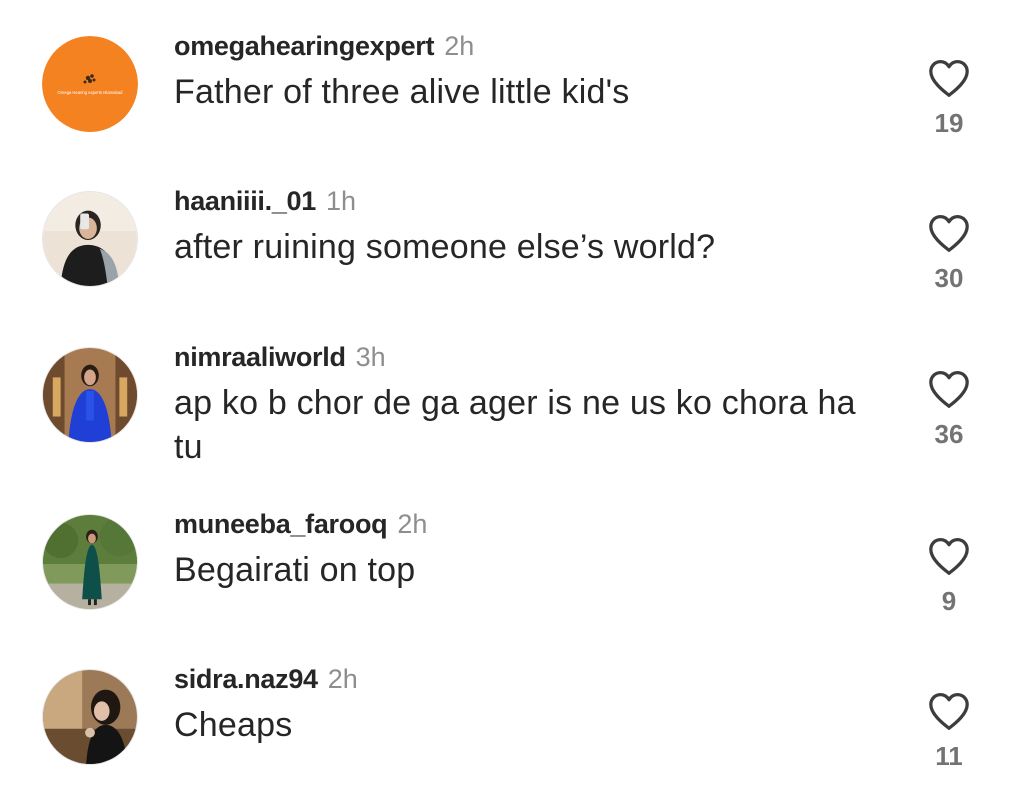  Describe the element at coordinates (370, 357) in the screenshot. I see `timestamp: 3h` at that location.